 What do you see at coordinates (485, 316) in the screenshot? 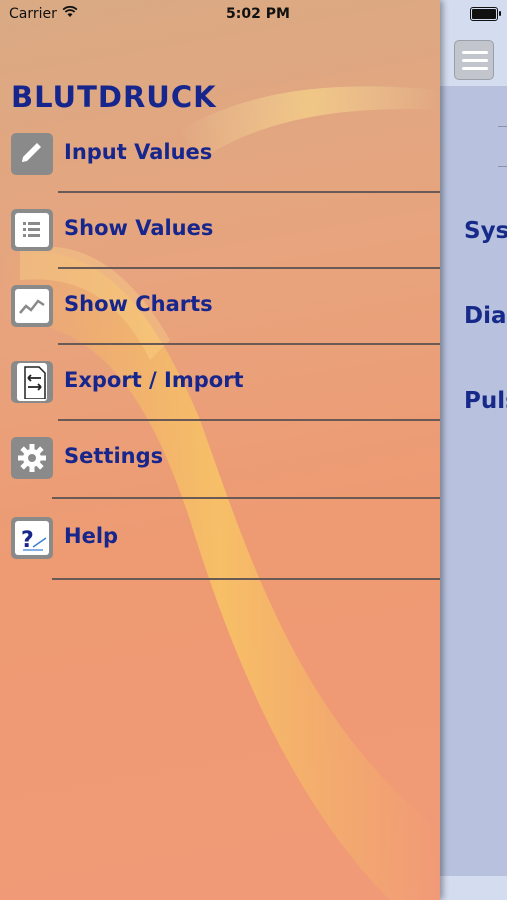
I see `diastolic-label: Dia` at bounding box center [485, 316].